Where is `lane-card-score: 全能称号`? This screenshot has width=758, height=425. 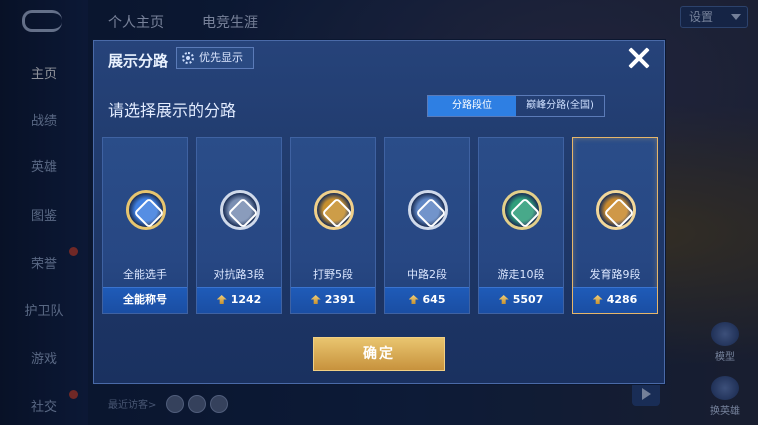
lane-card-score: 全能称号 is located at coordinates (145, 300).